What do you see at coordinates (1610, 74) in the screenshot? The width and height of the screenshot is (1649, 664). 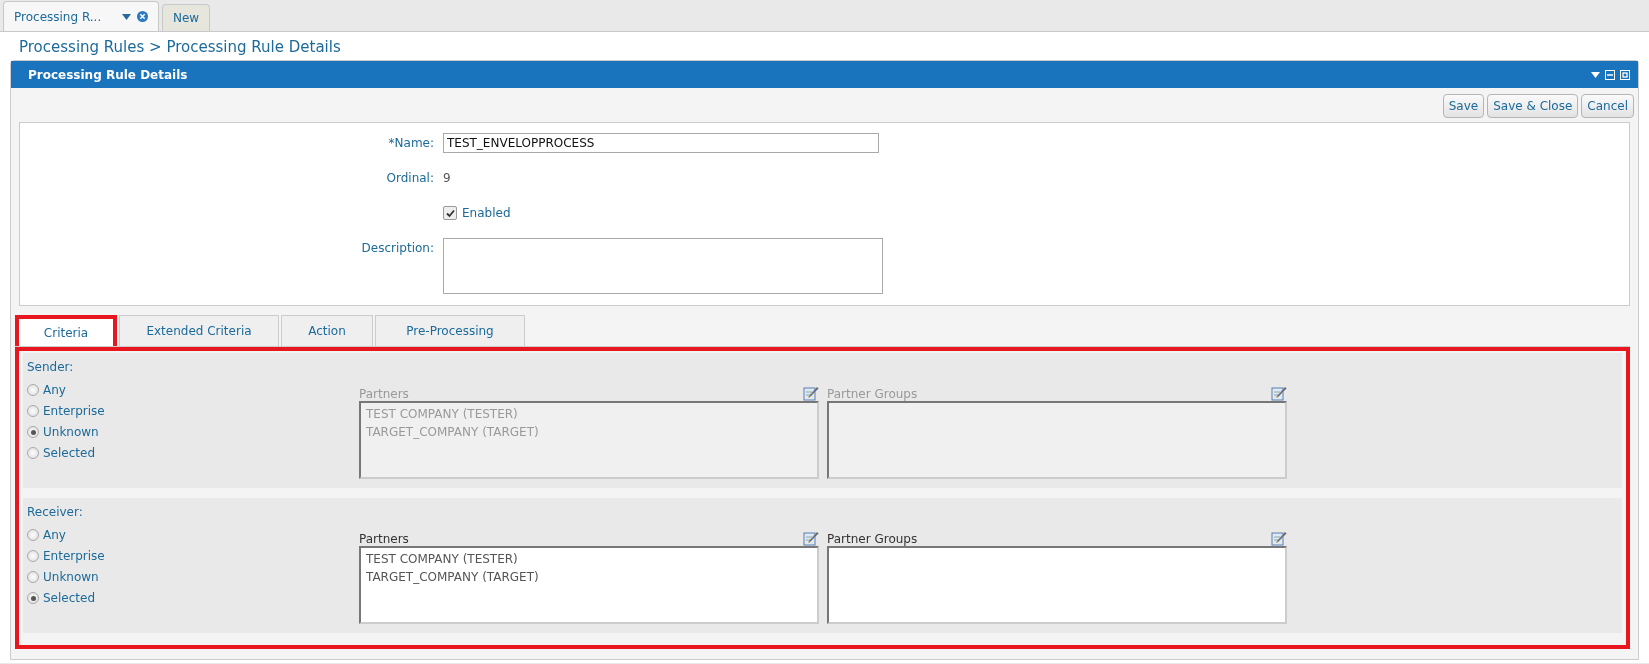 I see `minimize-icon` at bounding box center [1610, 74].